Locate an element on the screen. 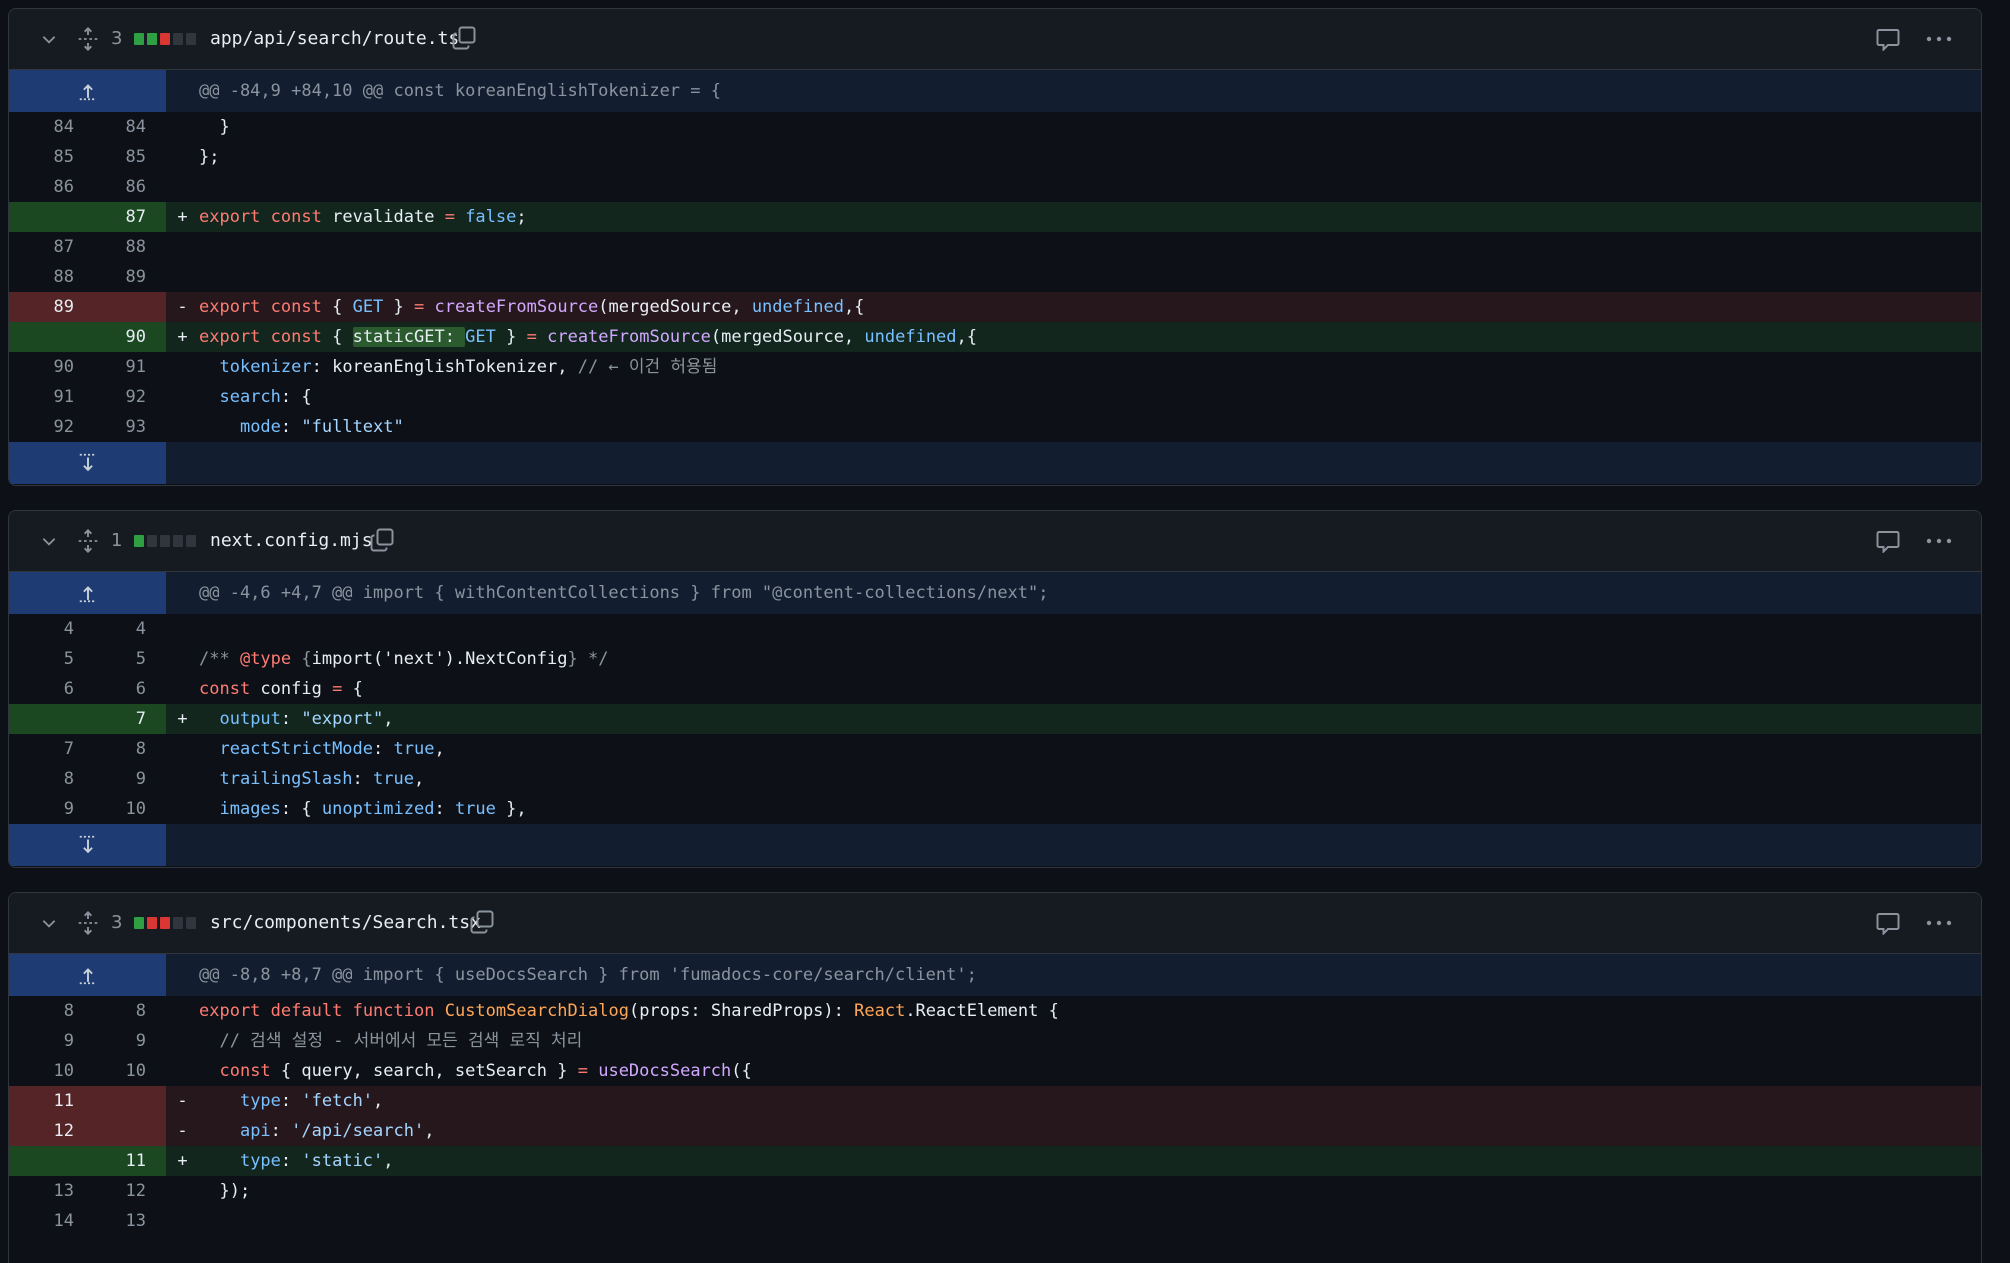  new-line-number: 12 is located at coordinates (127, 1191).